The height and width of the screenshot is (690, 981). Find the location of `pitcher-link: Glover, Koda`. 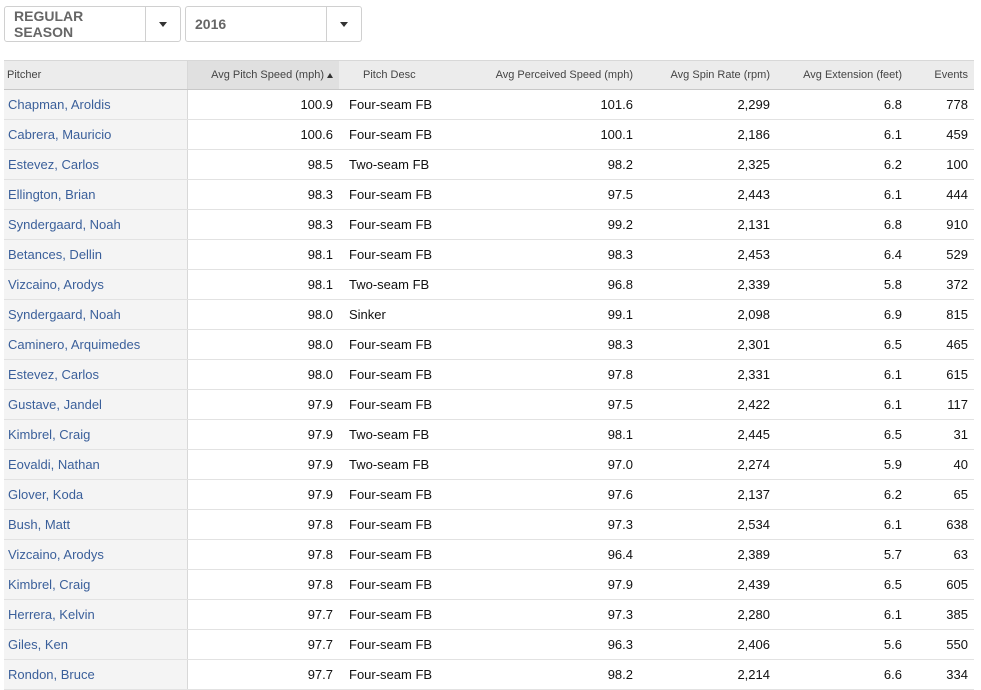

pitcher-link: Glover, Koda is located at coordinates (45, 494).